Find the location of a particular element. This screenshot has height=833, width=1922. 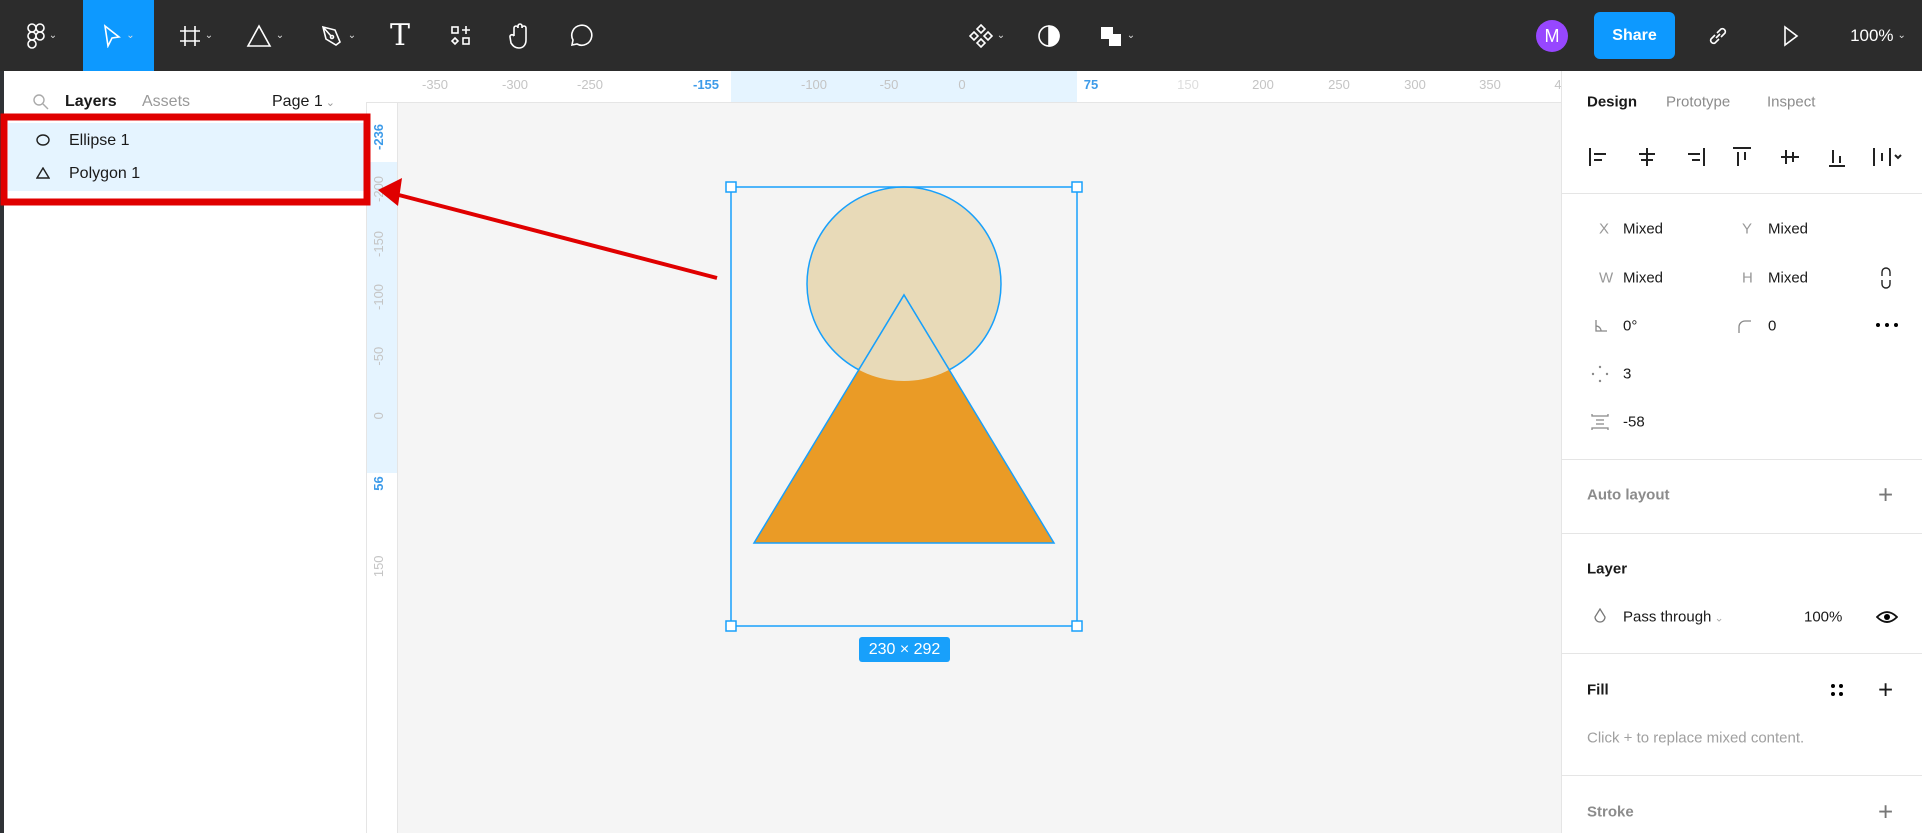

distribute-icon is located at coordinates (1887, 157).